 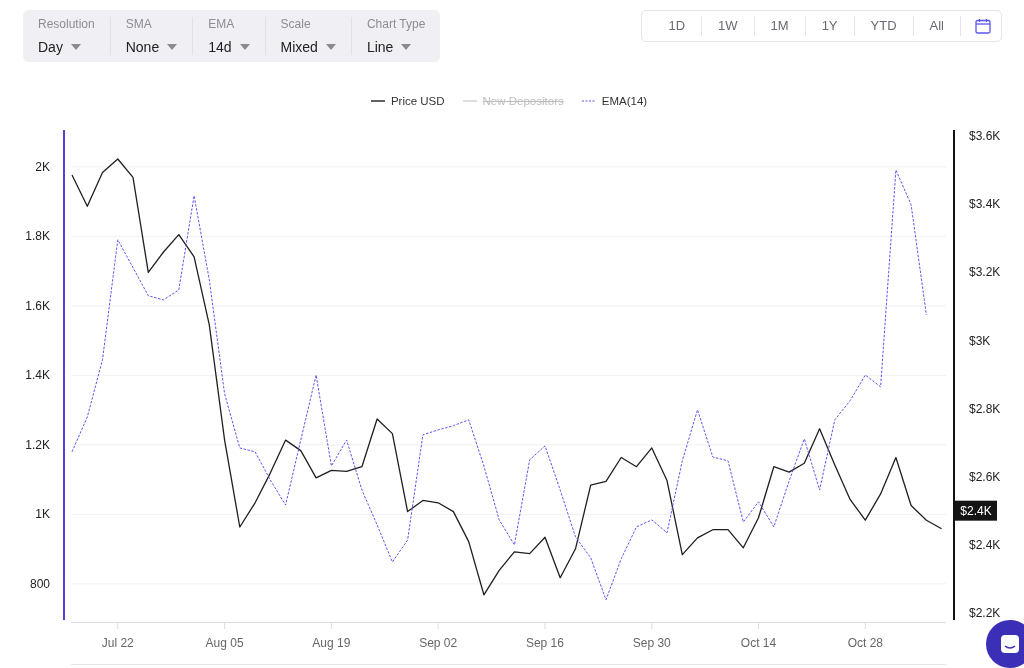 What do you see at coordinates (985, 136) in the screenshot?
I see `axis-label: $3.6K` at bounding box center [985, 136].